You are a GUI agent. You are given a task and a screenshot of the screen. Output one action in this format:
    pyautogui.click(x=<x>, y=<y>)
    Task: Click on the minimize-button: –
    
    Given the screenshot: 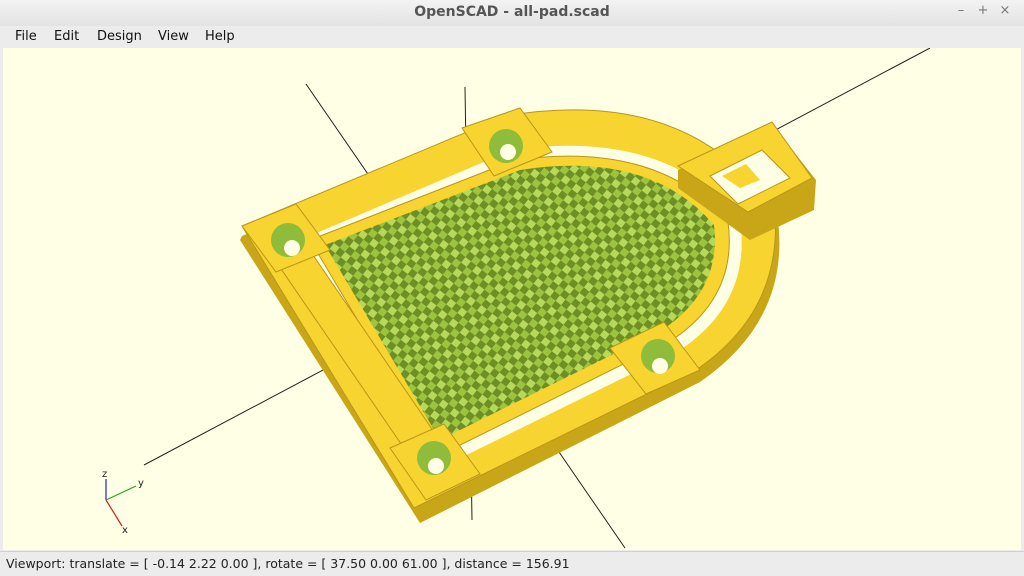 What is the action you would take?
    pyautogui.click(x=961, y=10)
    